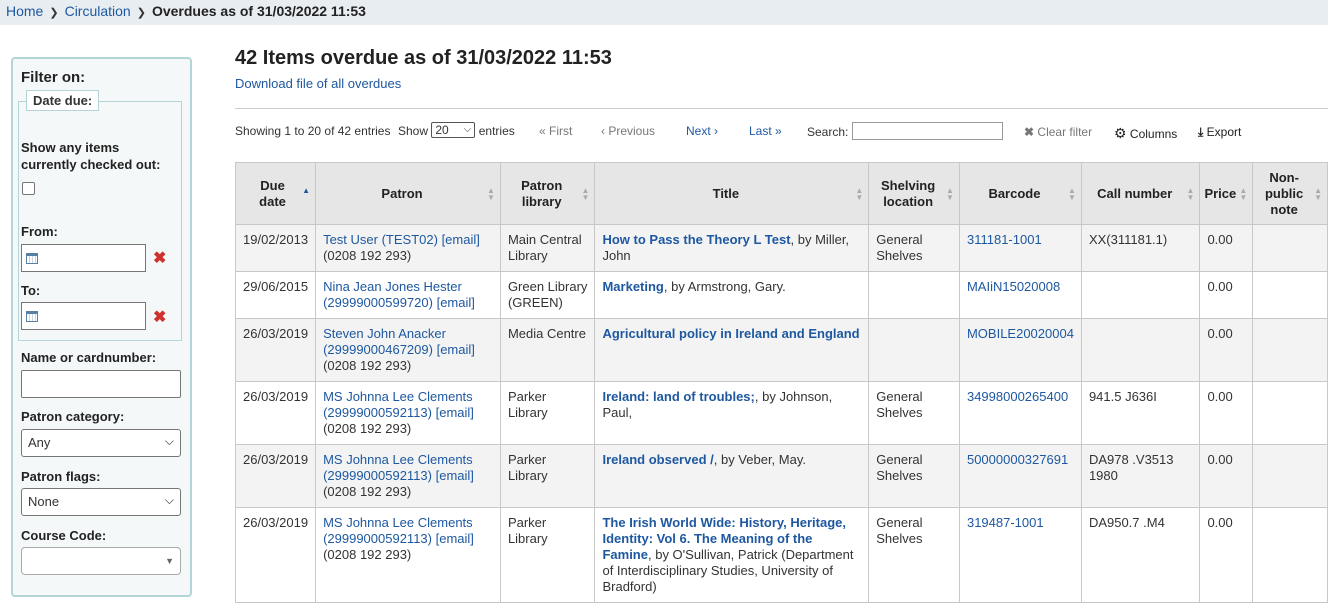  I want to click on column-header-title: Title ▲ ▼, so click(732, 193).